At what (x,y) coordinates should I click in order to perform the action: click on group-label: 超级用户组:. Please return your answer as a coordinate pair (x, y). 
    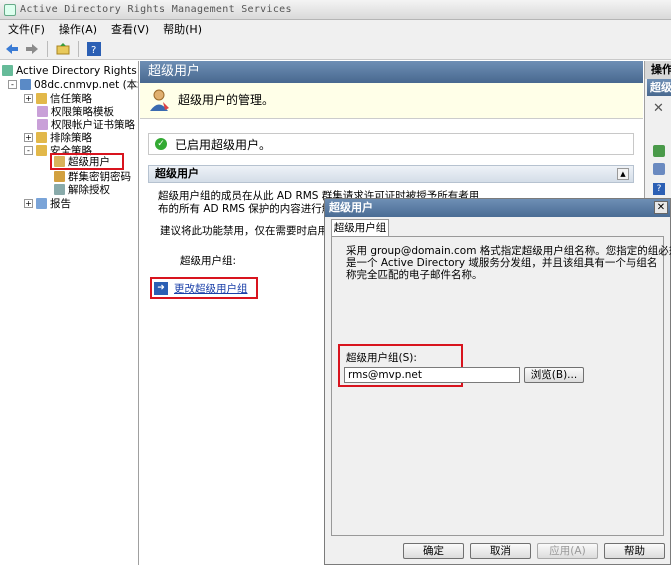
    Looking at the image, I should click on (208, 261).